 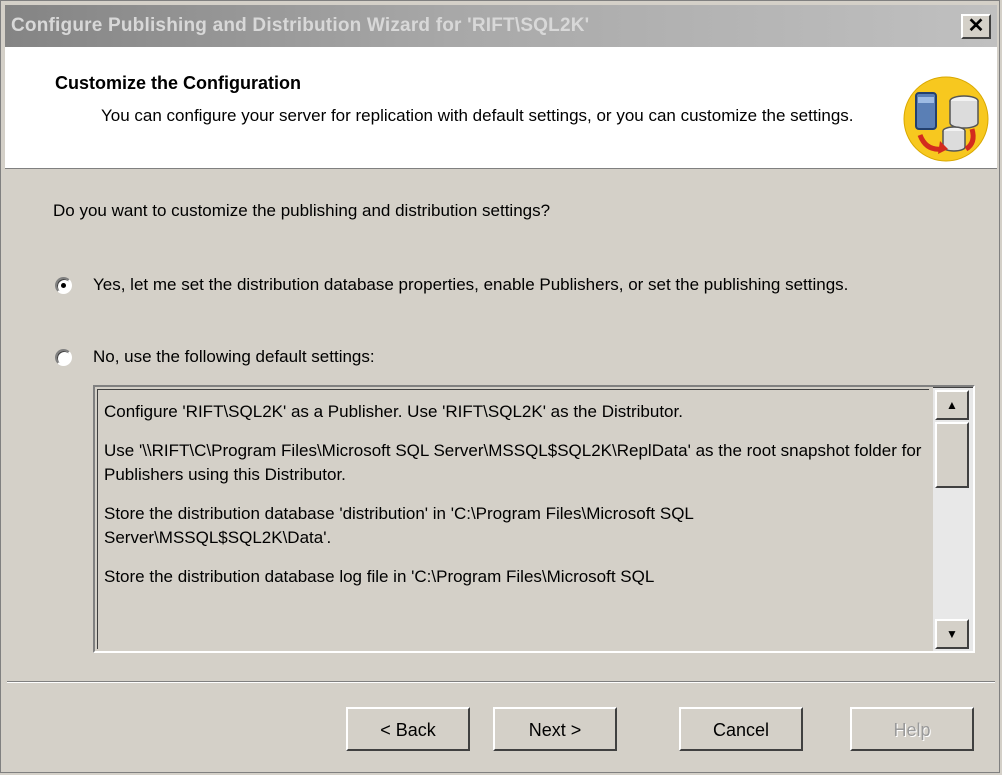 What do you see at coordinates (501, 682) in the screenshot?
I see `button-separator` at bounding box center [501, 682].